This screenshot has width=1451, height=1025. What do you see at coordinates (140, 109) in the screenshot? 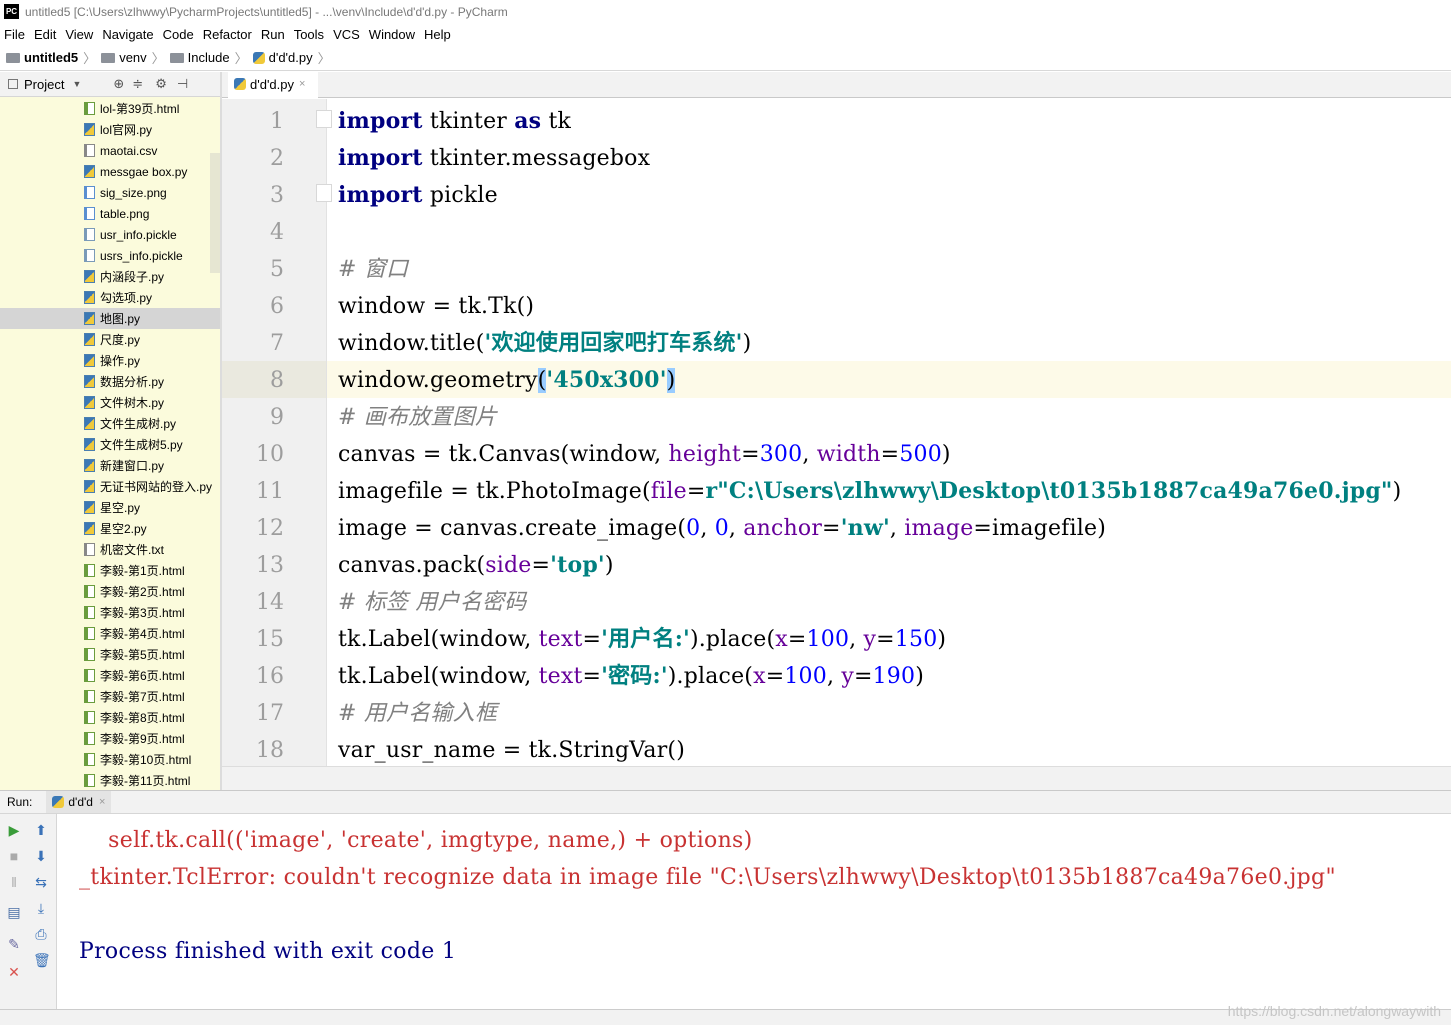
I see `file-tree-item-label: lol-第39页.html` at bounding box center [140, 109].